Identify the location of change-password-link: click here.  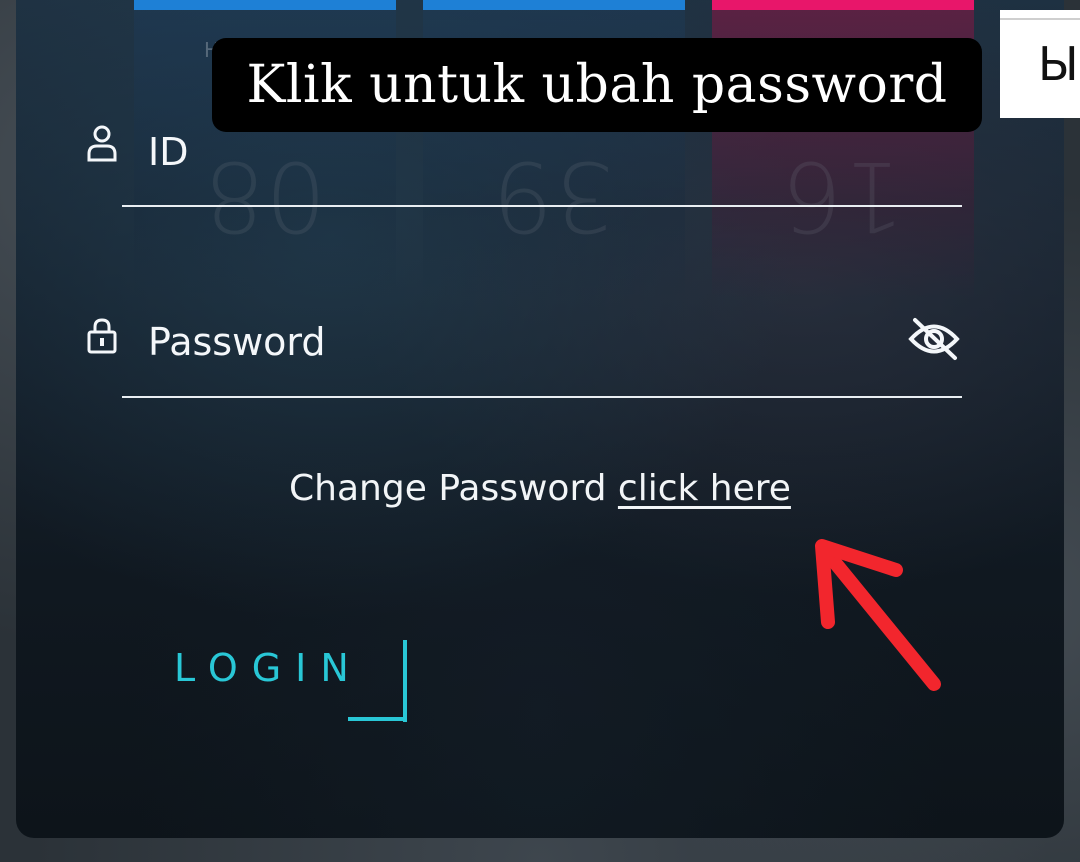
(704, 488).